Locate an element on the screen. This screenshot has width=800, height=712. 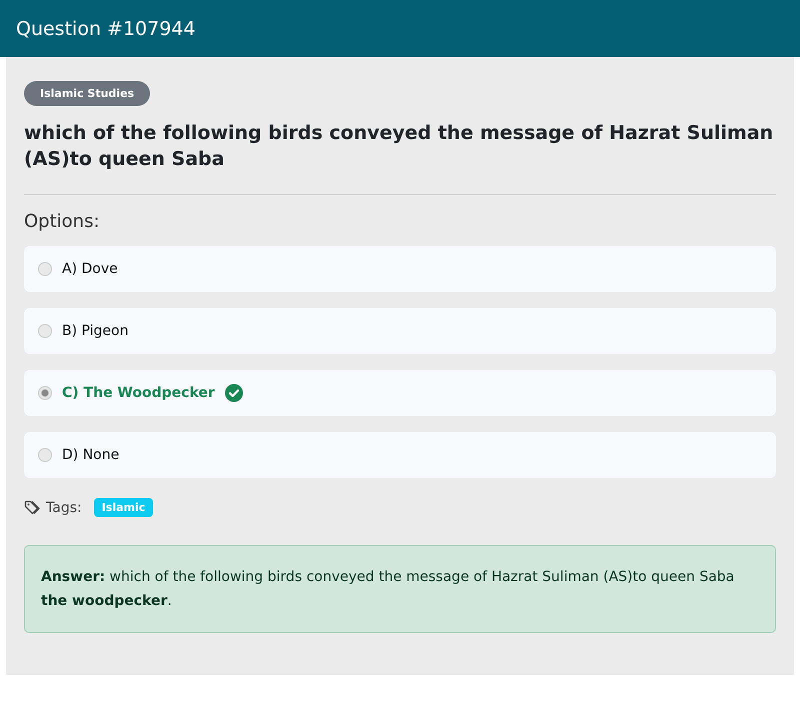
page-title: Question #107944 is located at coordinates (106, 29).